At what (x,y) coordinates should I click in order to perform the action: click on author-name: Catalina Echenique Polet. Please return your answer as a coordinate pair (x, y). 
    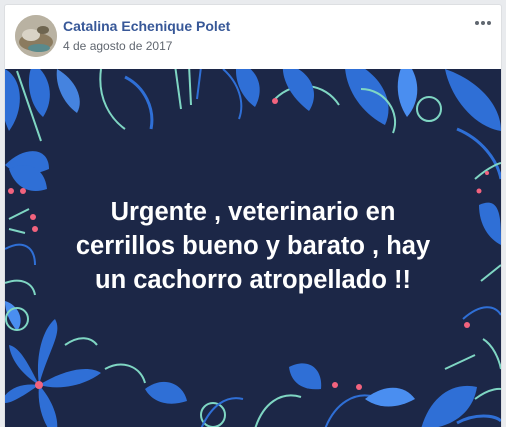
    Looking at the image, I should click on (146, 26).